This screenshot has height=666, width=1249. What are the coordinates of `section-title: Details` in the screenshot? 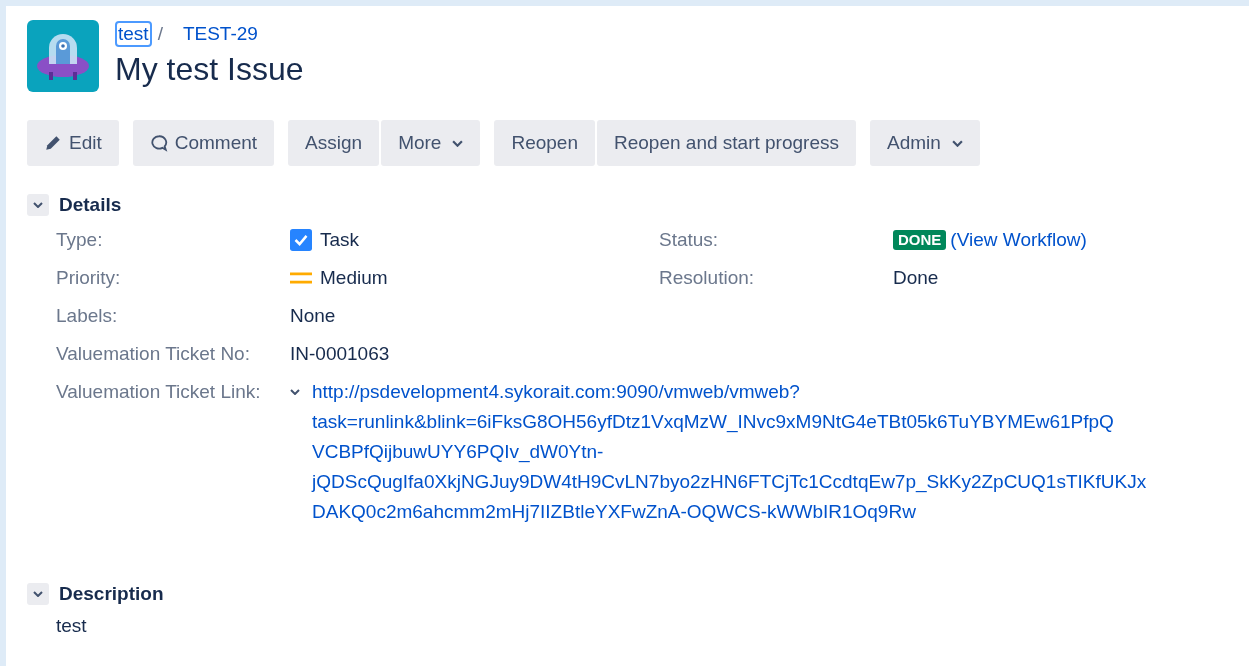 It's located at (90, 205).